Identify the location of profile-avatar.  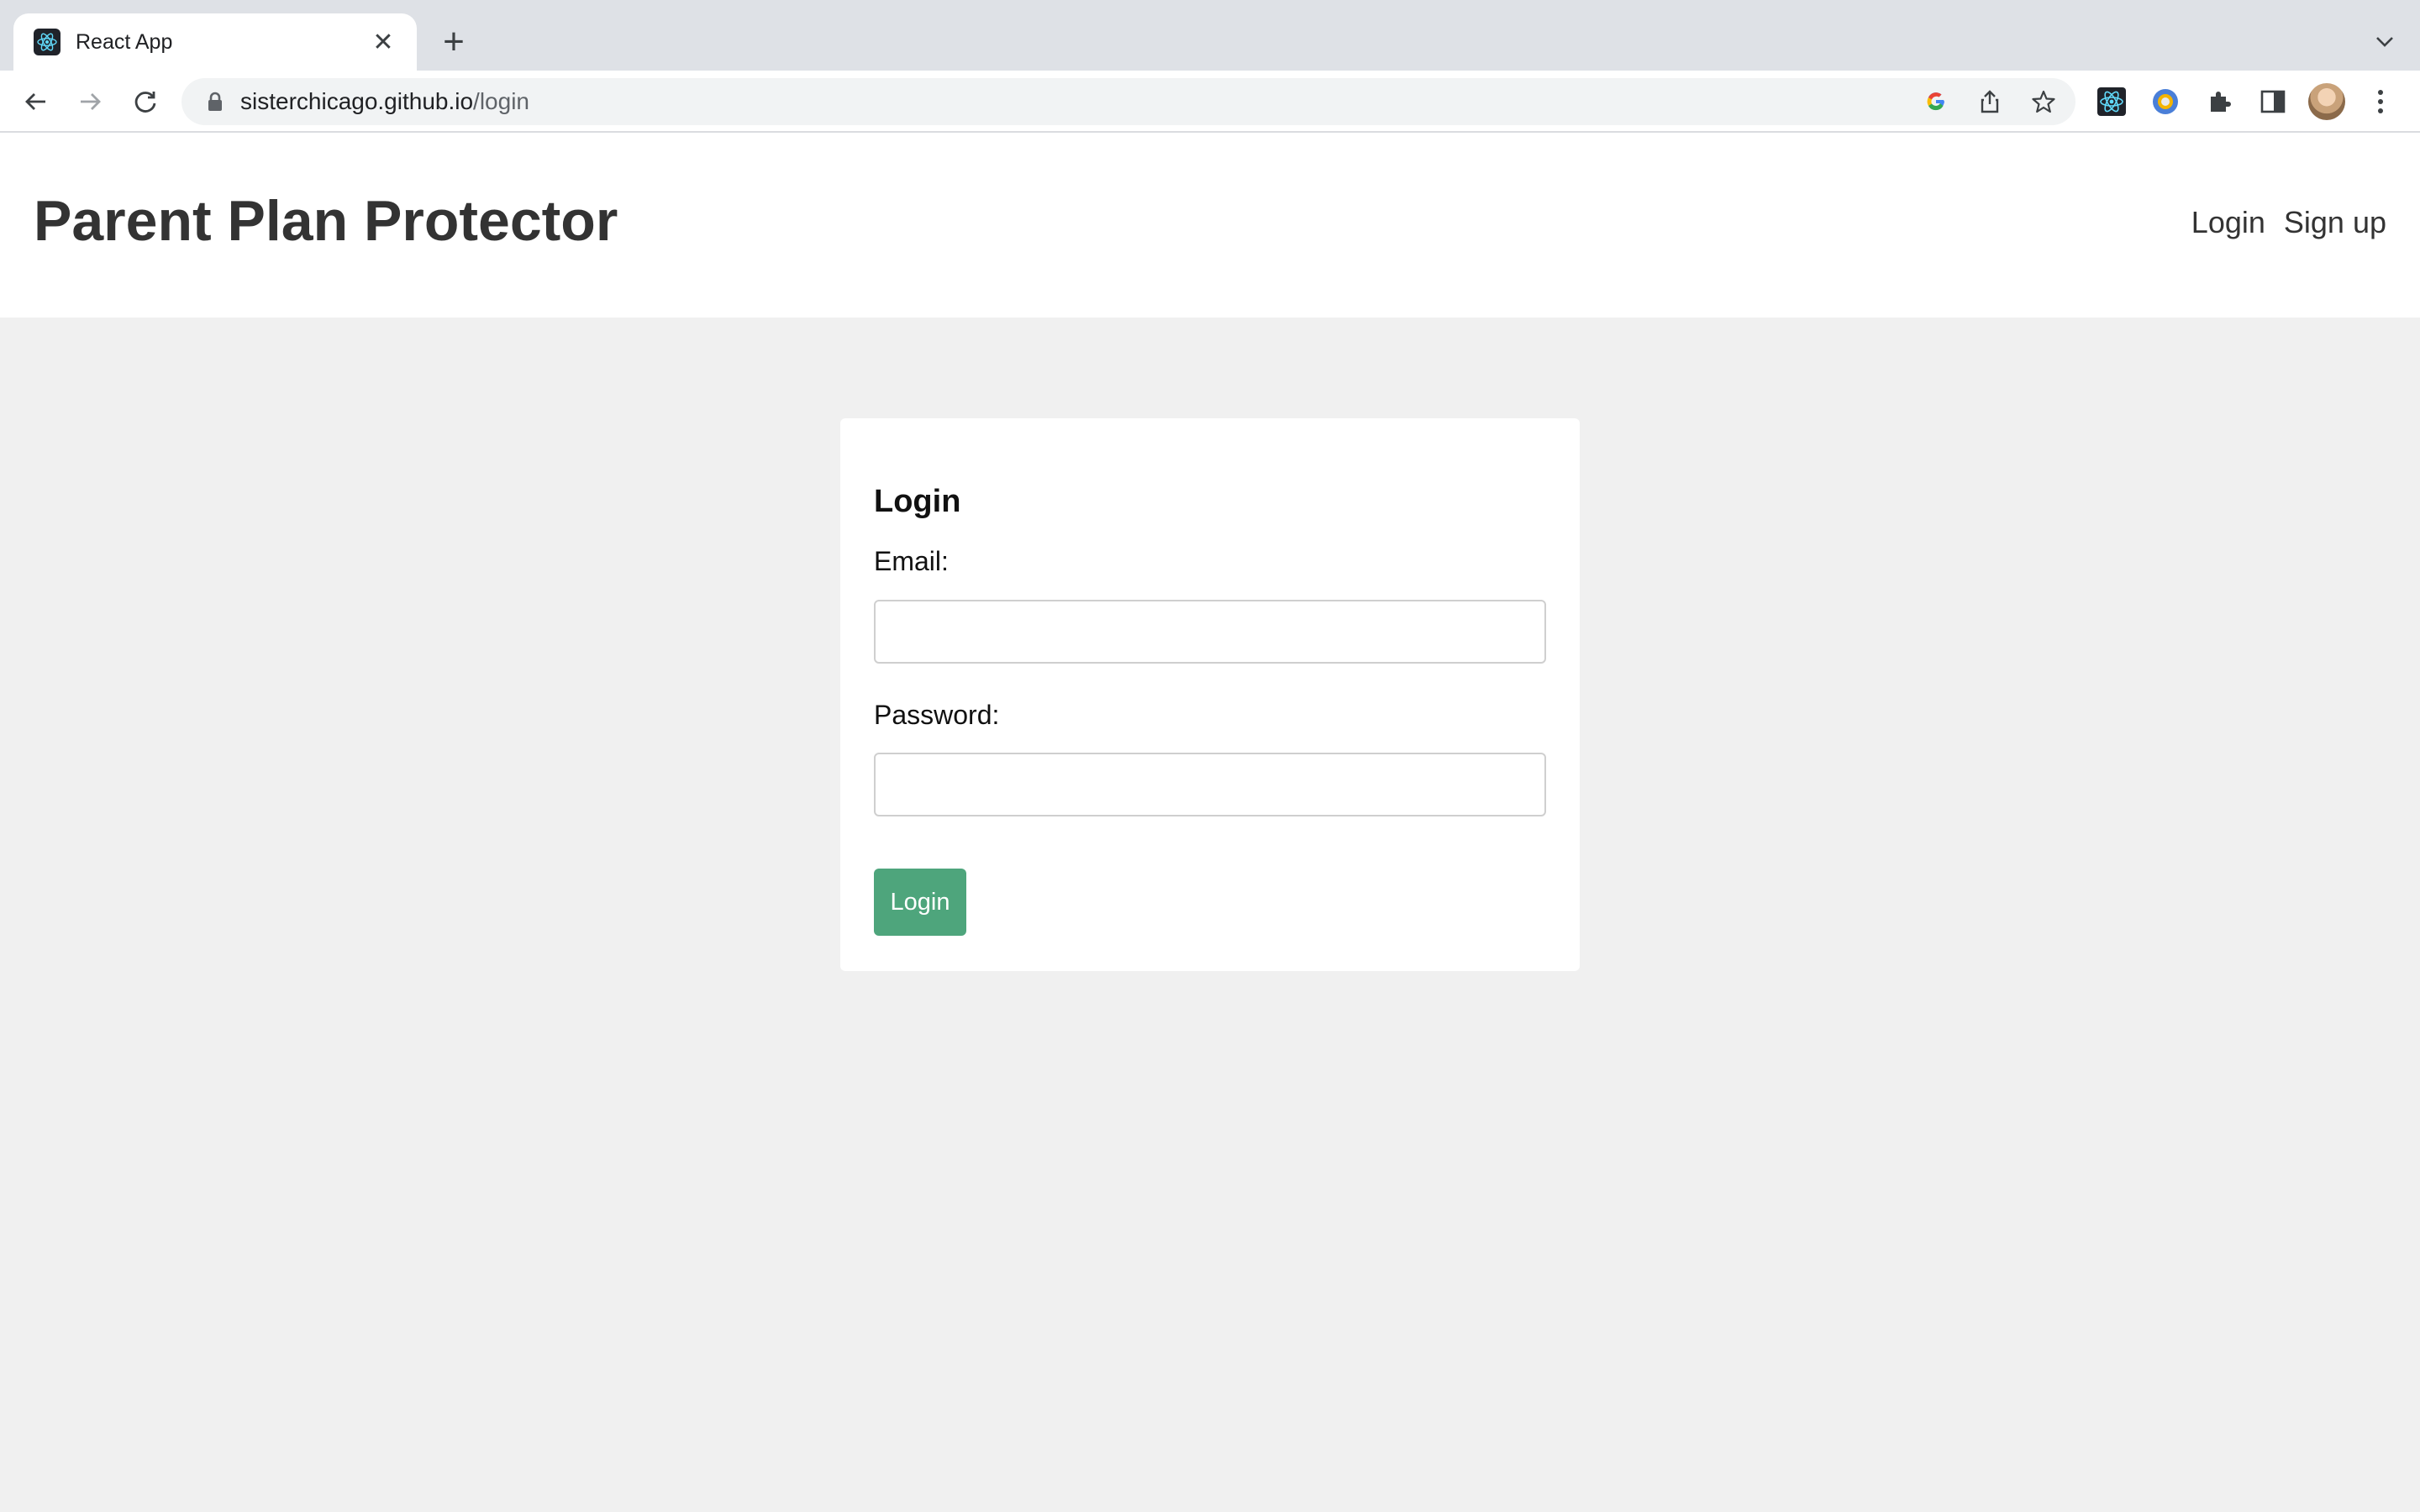
(2327, 102).